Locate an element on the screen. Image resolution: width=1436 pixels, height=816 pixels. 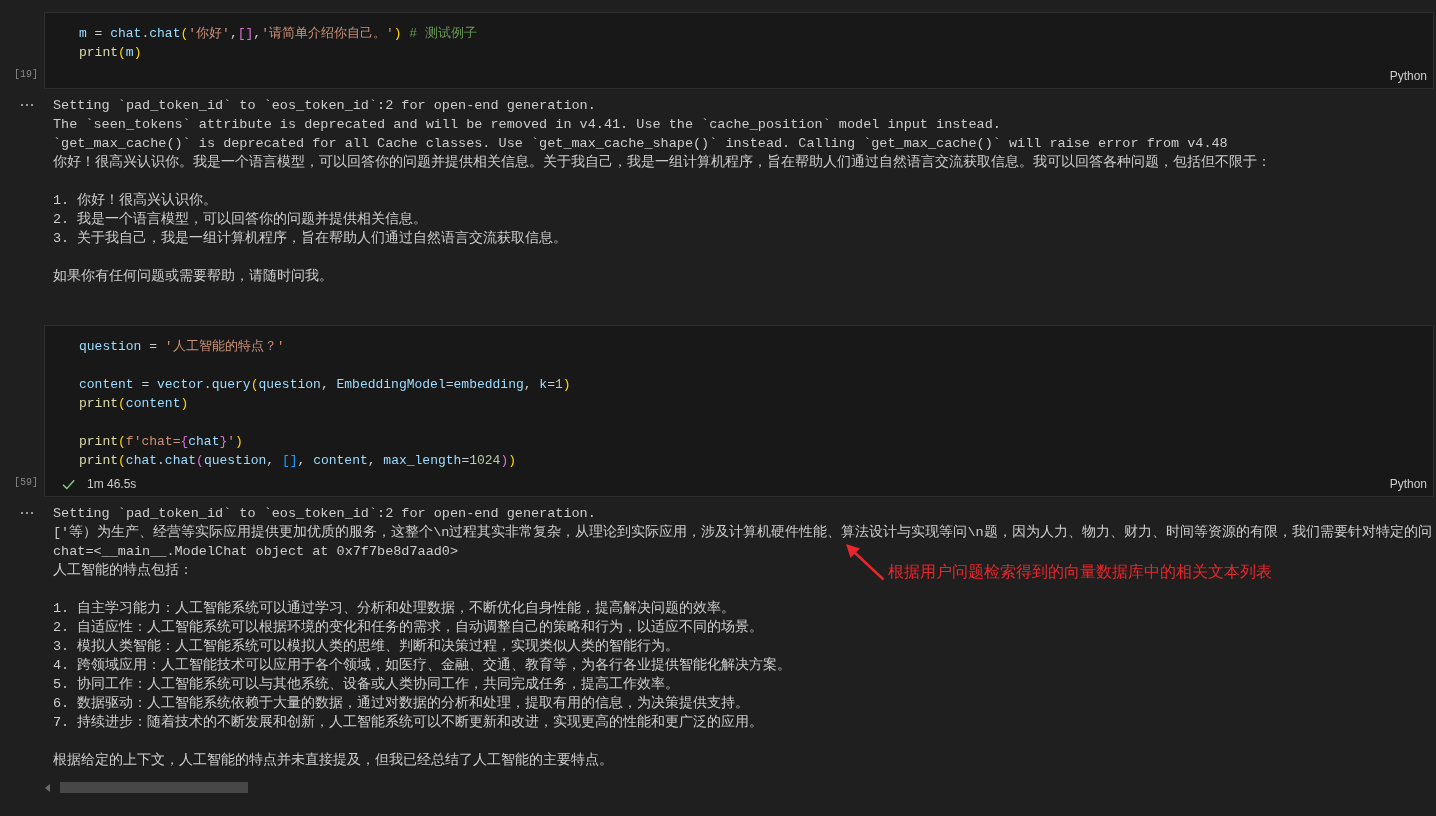
output-line: 人工智能的特点包括： is located at coordinates (123, 570).